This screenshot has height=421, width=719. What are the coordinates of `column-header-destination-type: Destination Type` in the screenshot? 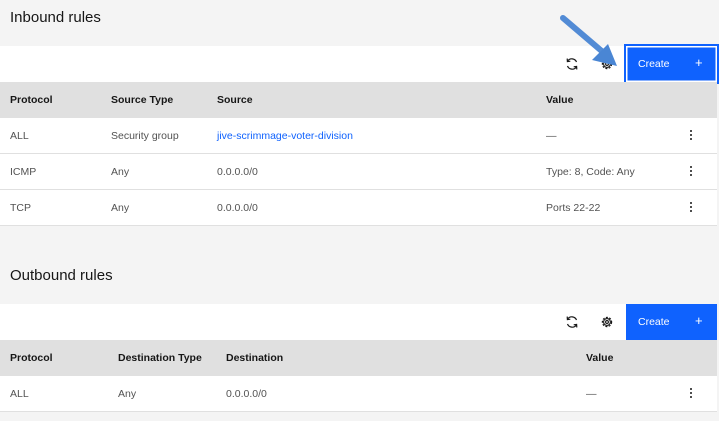 It's located at (160, 358).